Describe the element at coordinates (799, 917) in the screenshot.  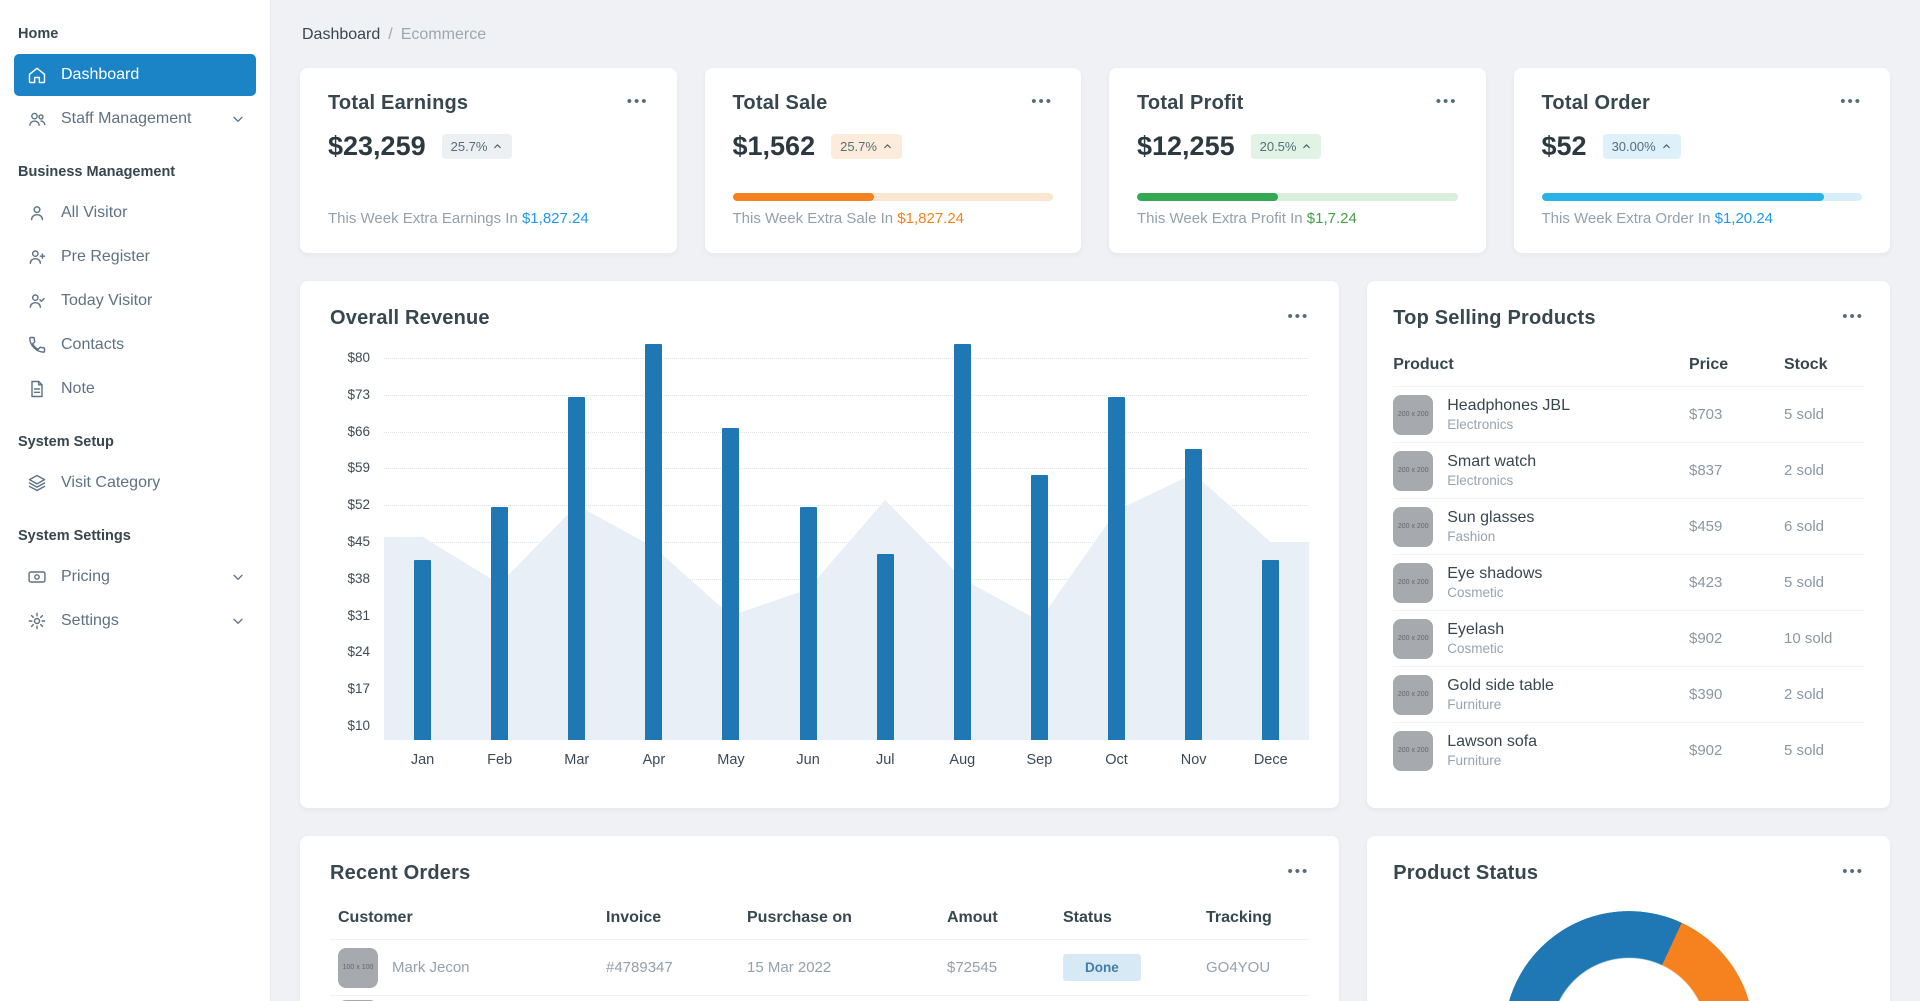
I see `orders-col-purchase-on: Pusrchase on` at that location.